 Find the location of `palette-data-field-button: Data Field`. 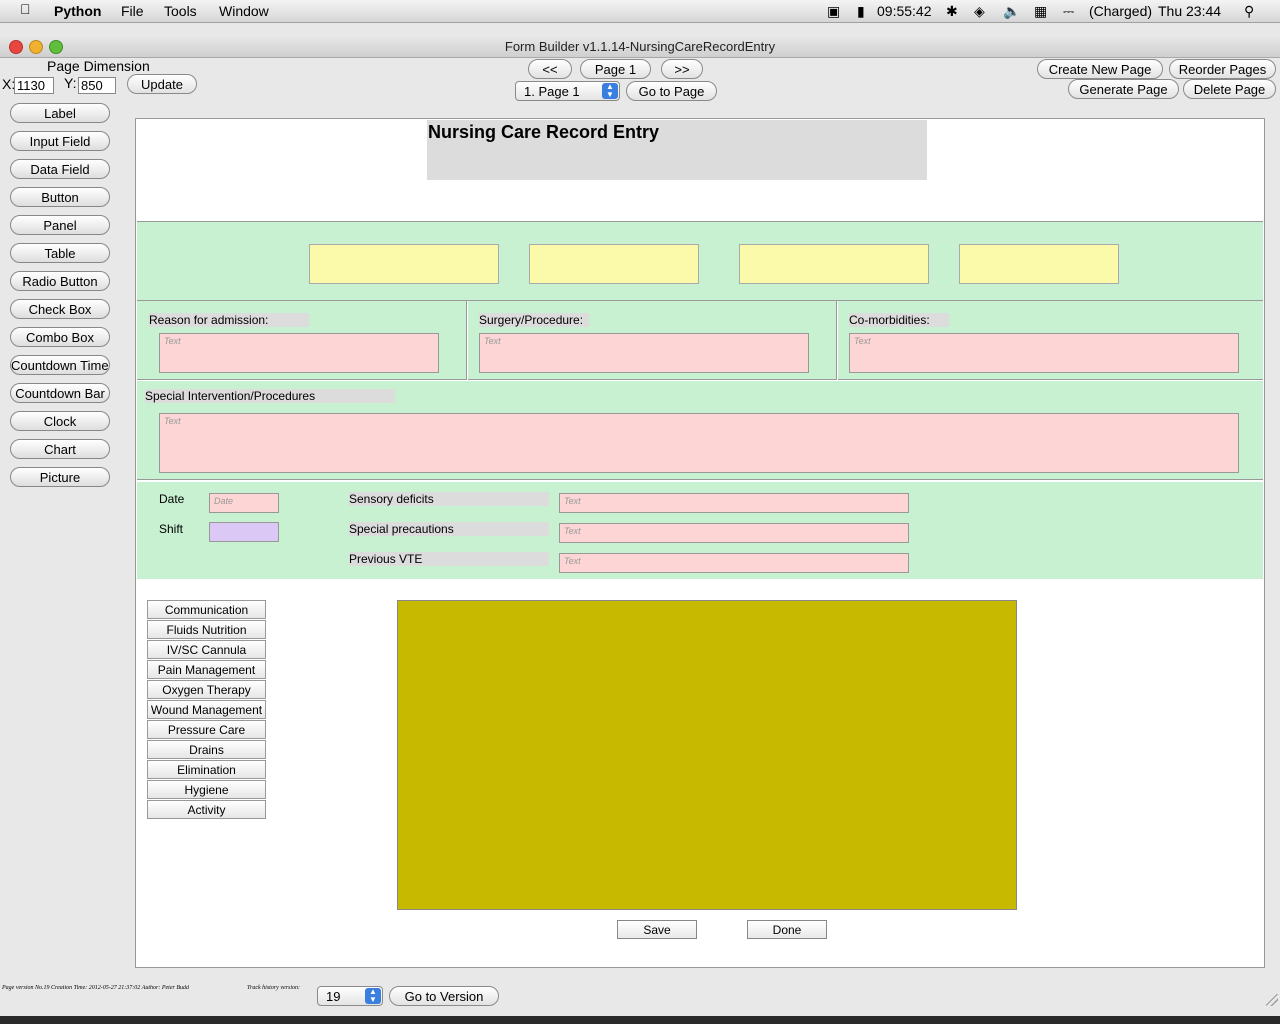

palette-data-field-button: Data Field is located at coordinates (60, 169).